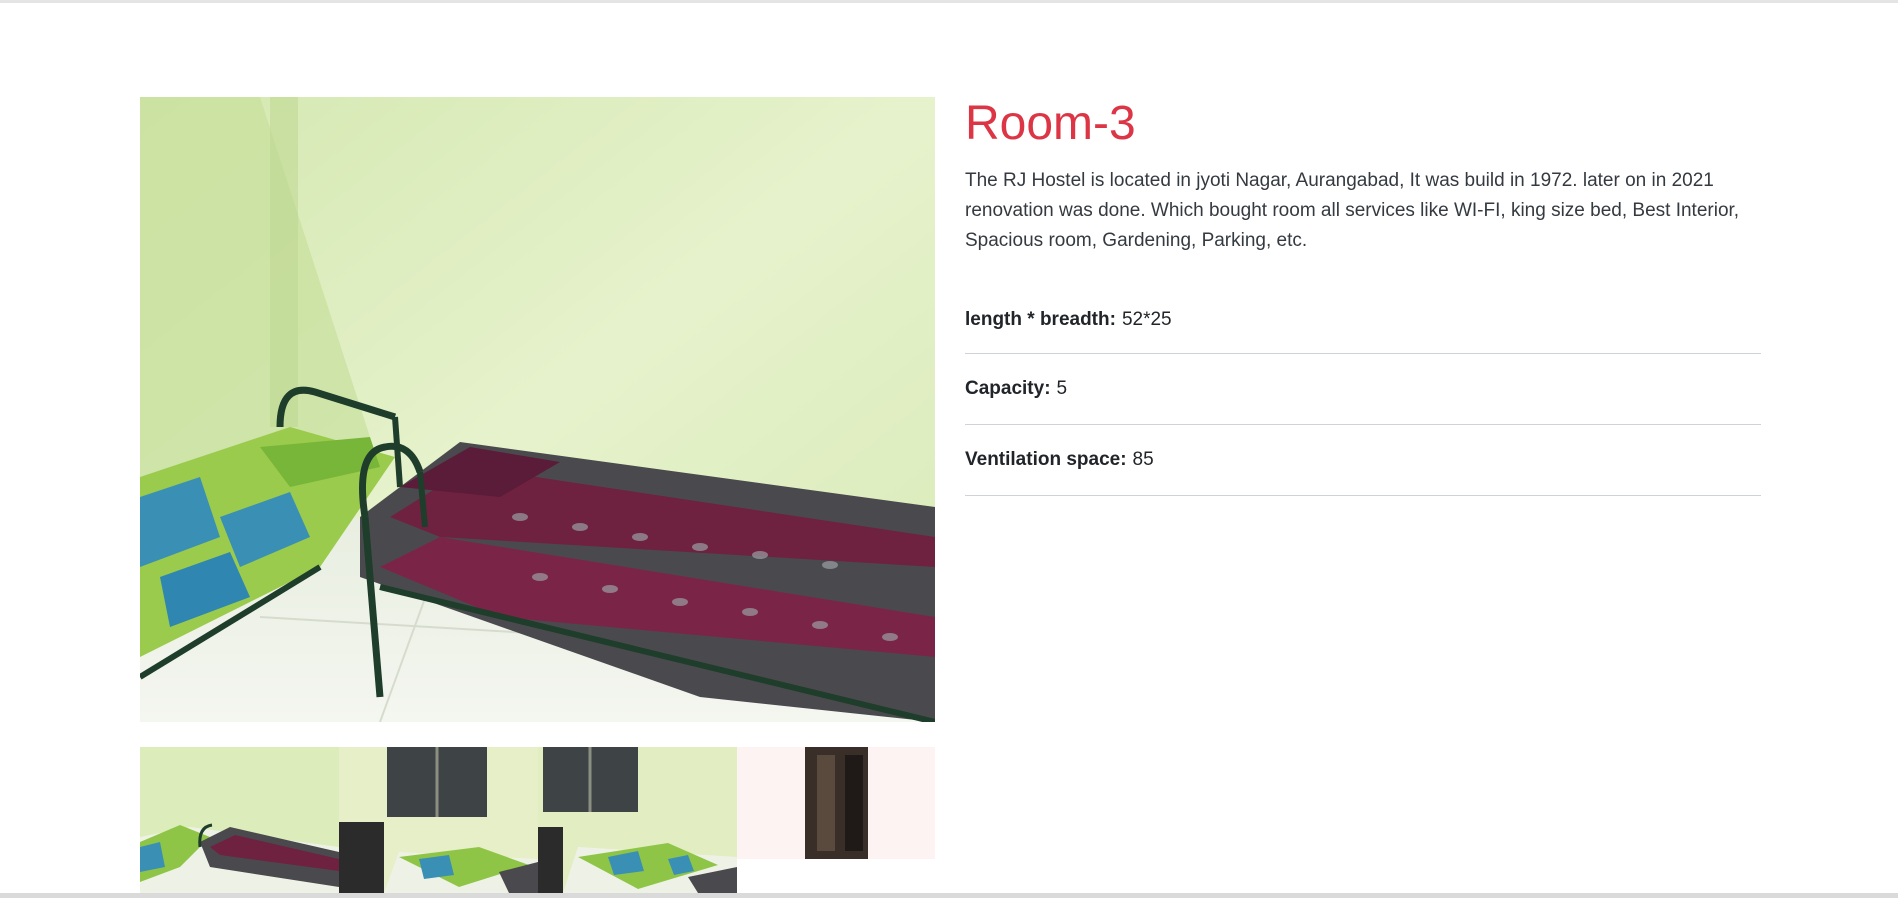 The image size is (1898, 898). What do you see at coordinates (1062, 388) in the screenshot?
I see `spec-value: 5` at bounding box center [1062, 388].